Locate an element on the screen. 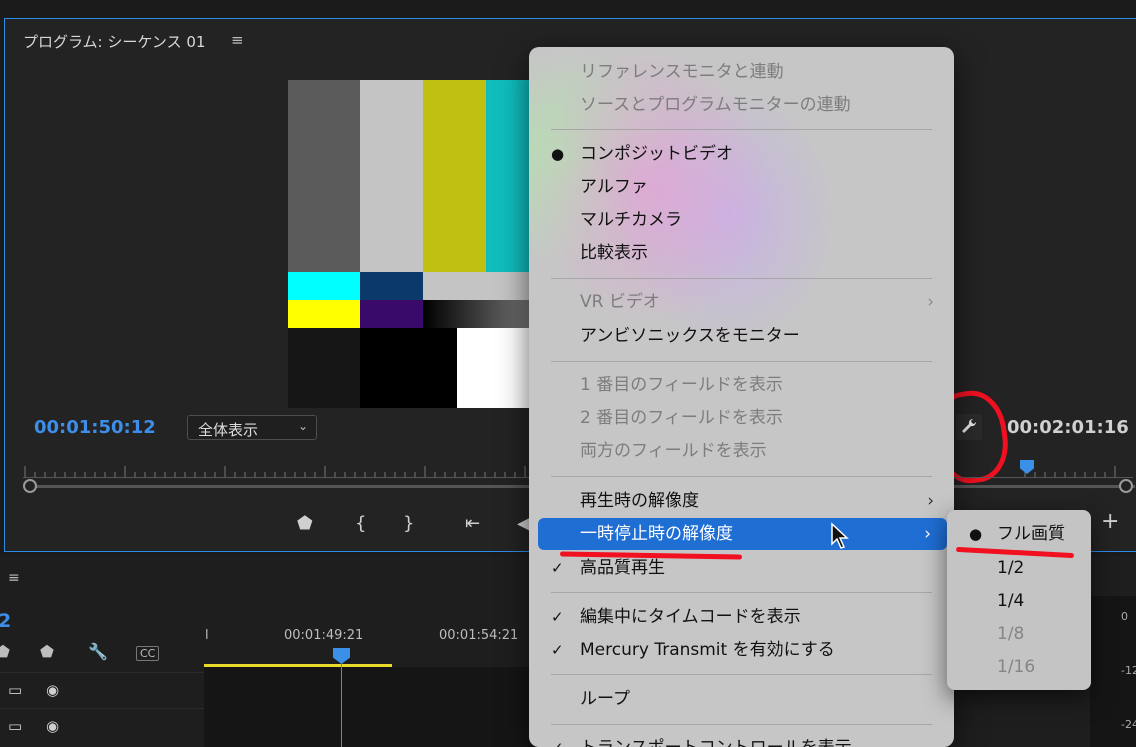 The width and height of the screenshot is (1136, 747). marker-icon: ⬟ is located at coordinates (47, 651).